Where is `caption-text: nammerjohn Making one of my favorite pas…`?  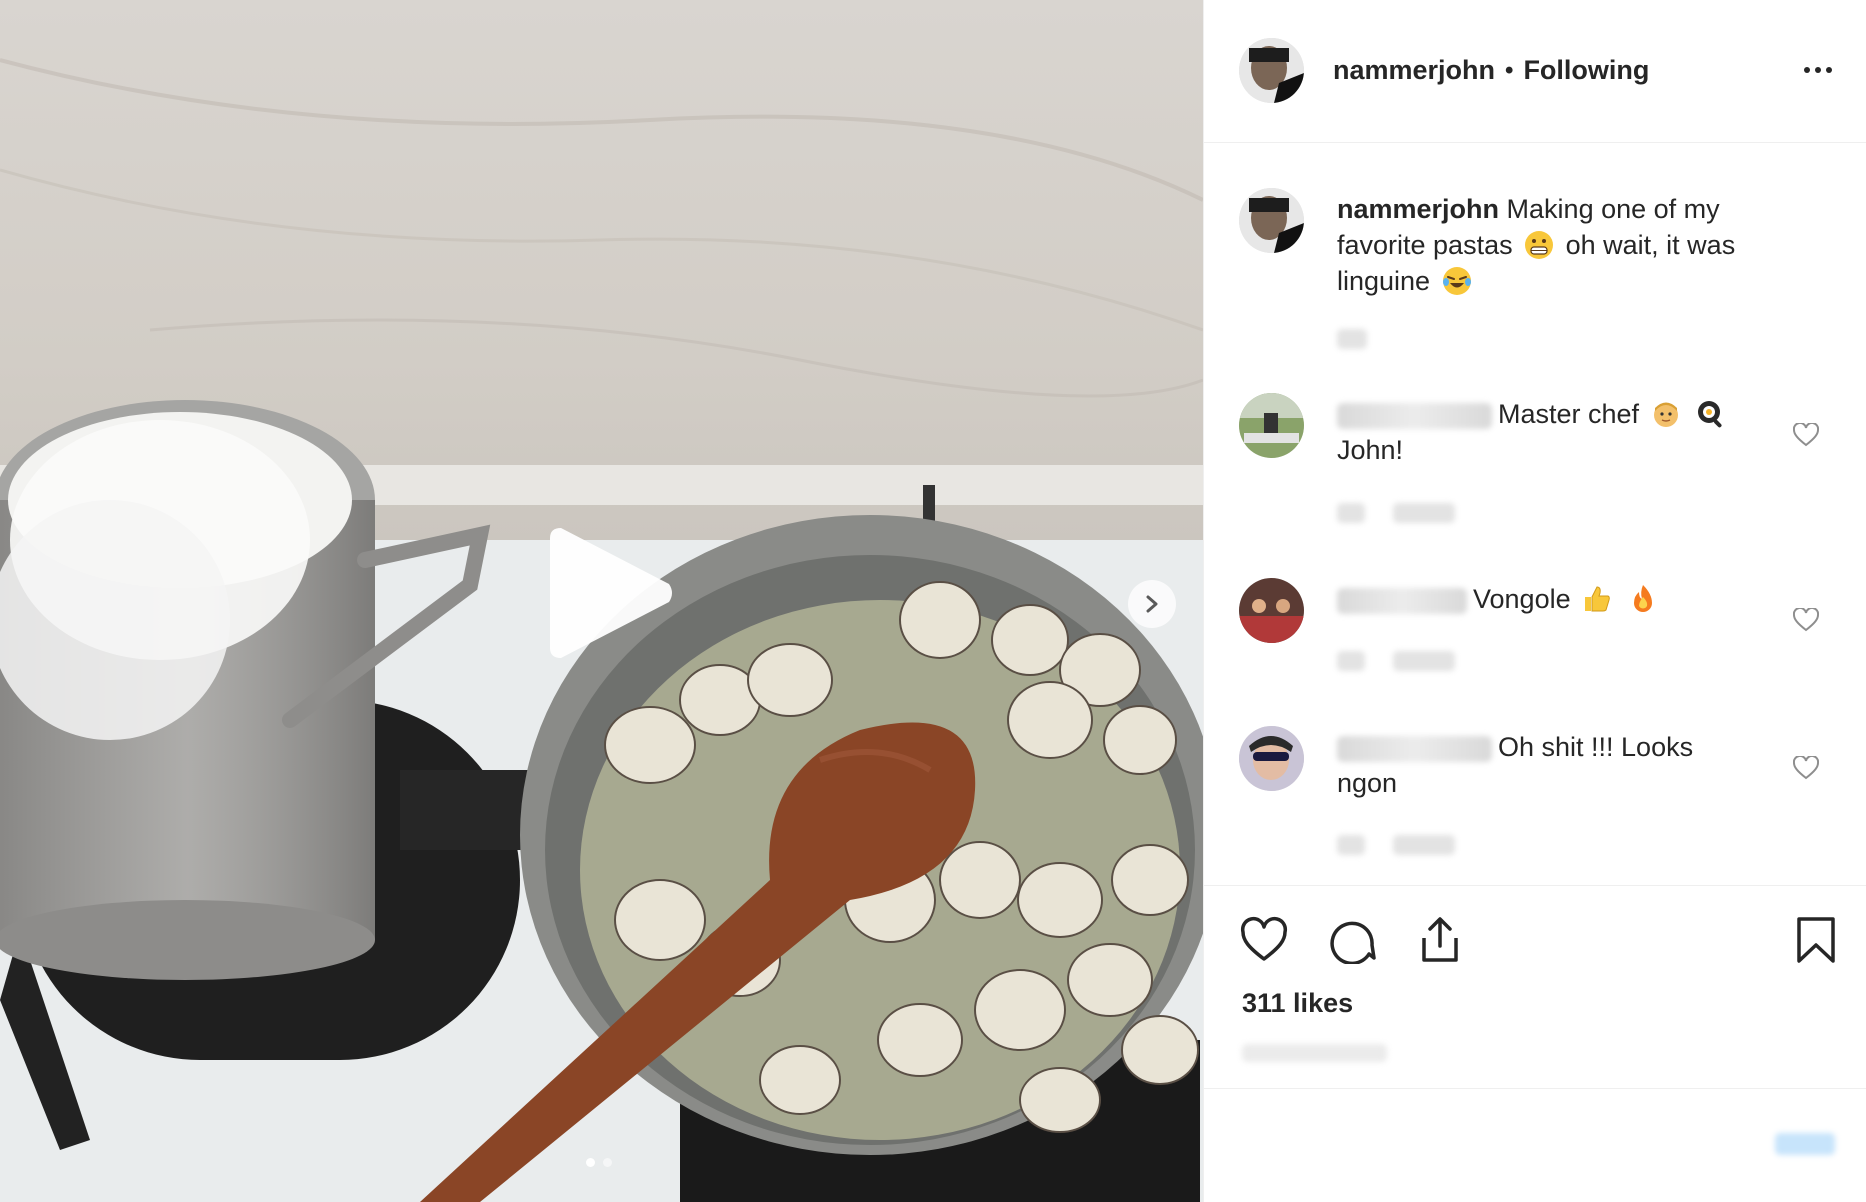 caption-text: nammerjohn Making one of my favorite pas… is located at coordinates (1562, 245).